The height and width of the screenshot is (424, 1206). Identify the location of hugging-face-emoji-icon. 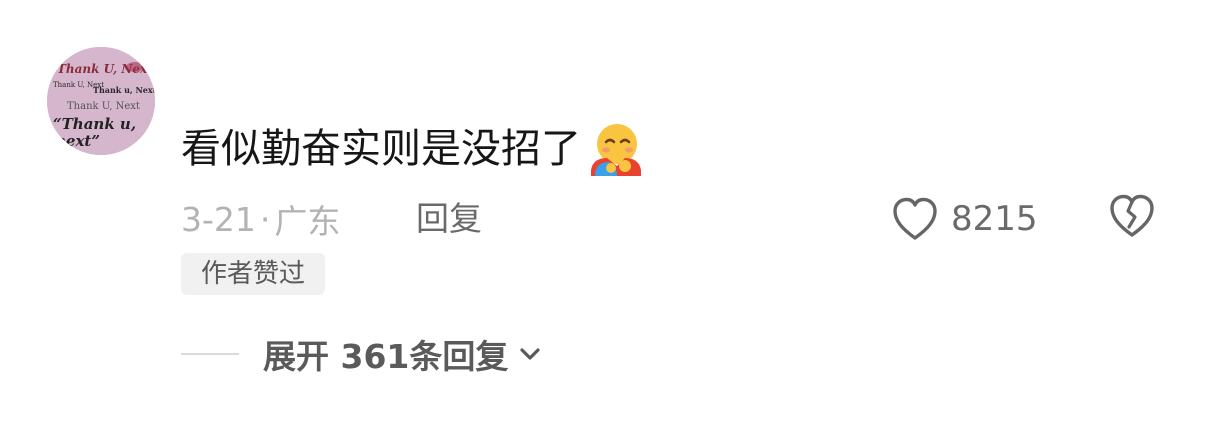
(616, 149).